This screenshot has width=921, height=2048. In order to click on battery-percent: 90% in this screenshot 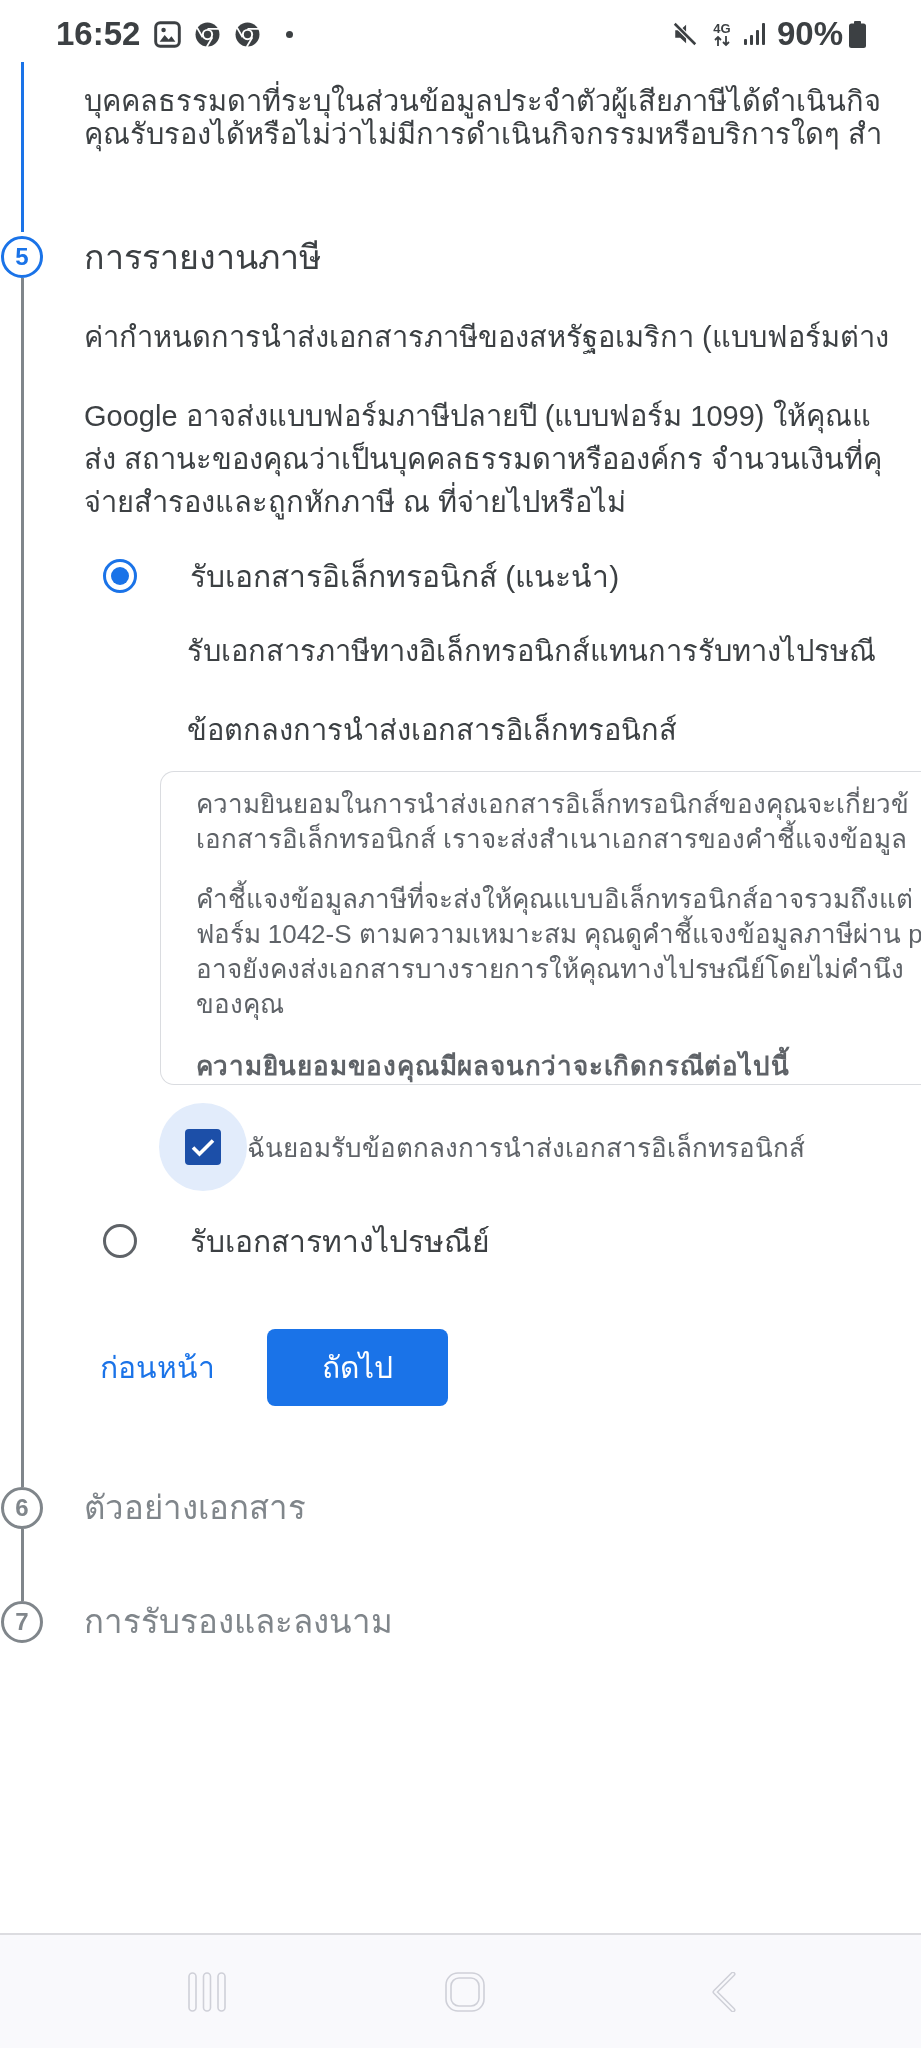, I will do `click(809, 34)`.